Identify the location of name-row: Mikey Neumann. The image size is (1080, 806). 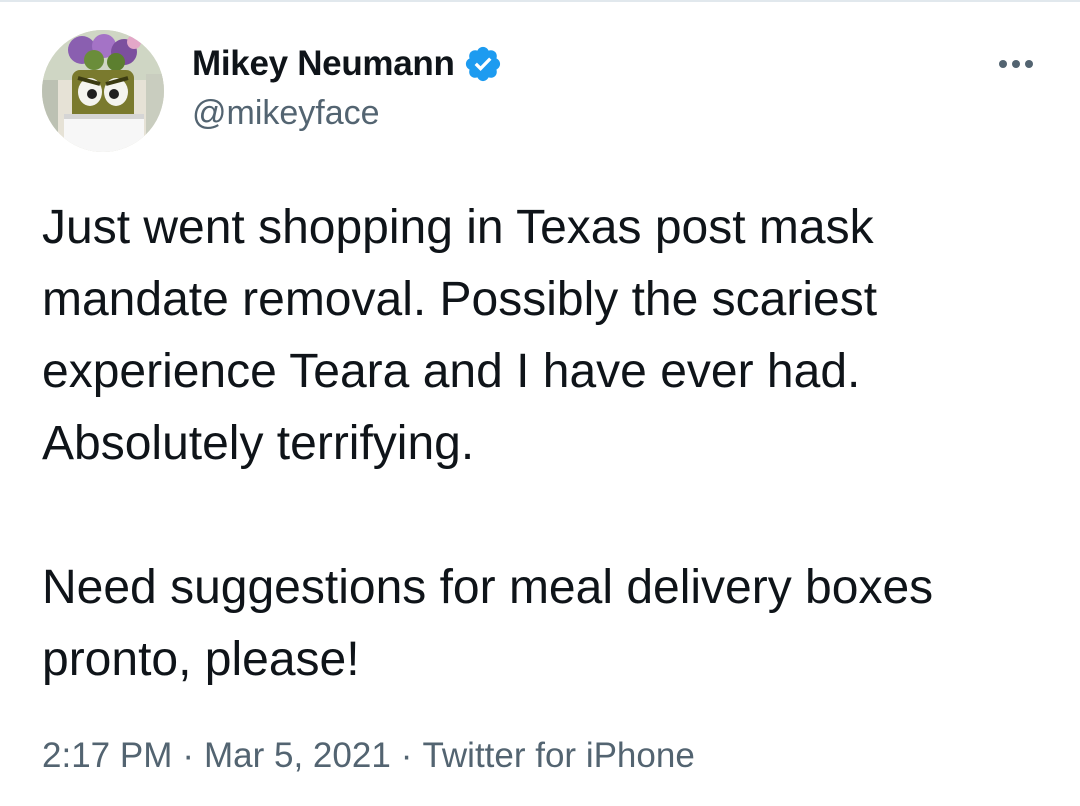
(347, 64).